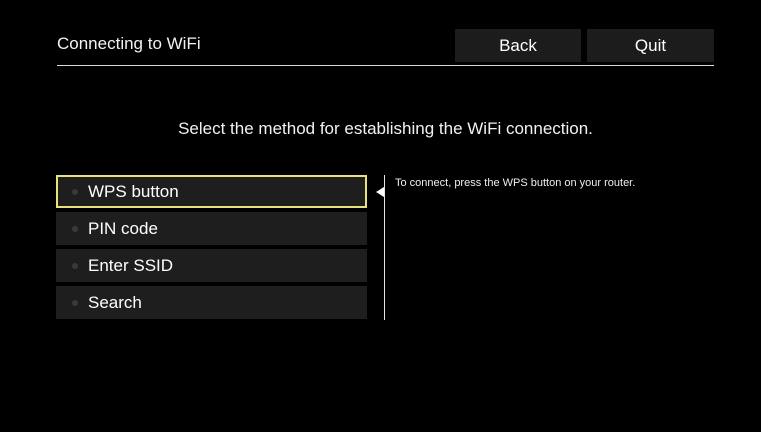  What do you see at coordinates (133, 191) in the screenshot?
I see `menu-item-label: WPS button` at bounding box center [133, 191].